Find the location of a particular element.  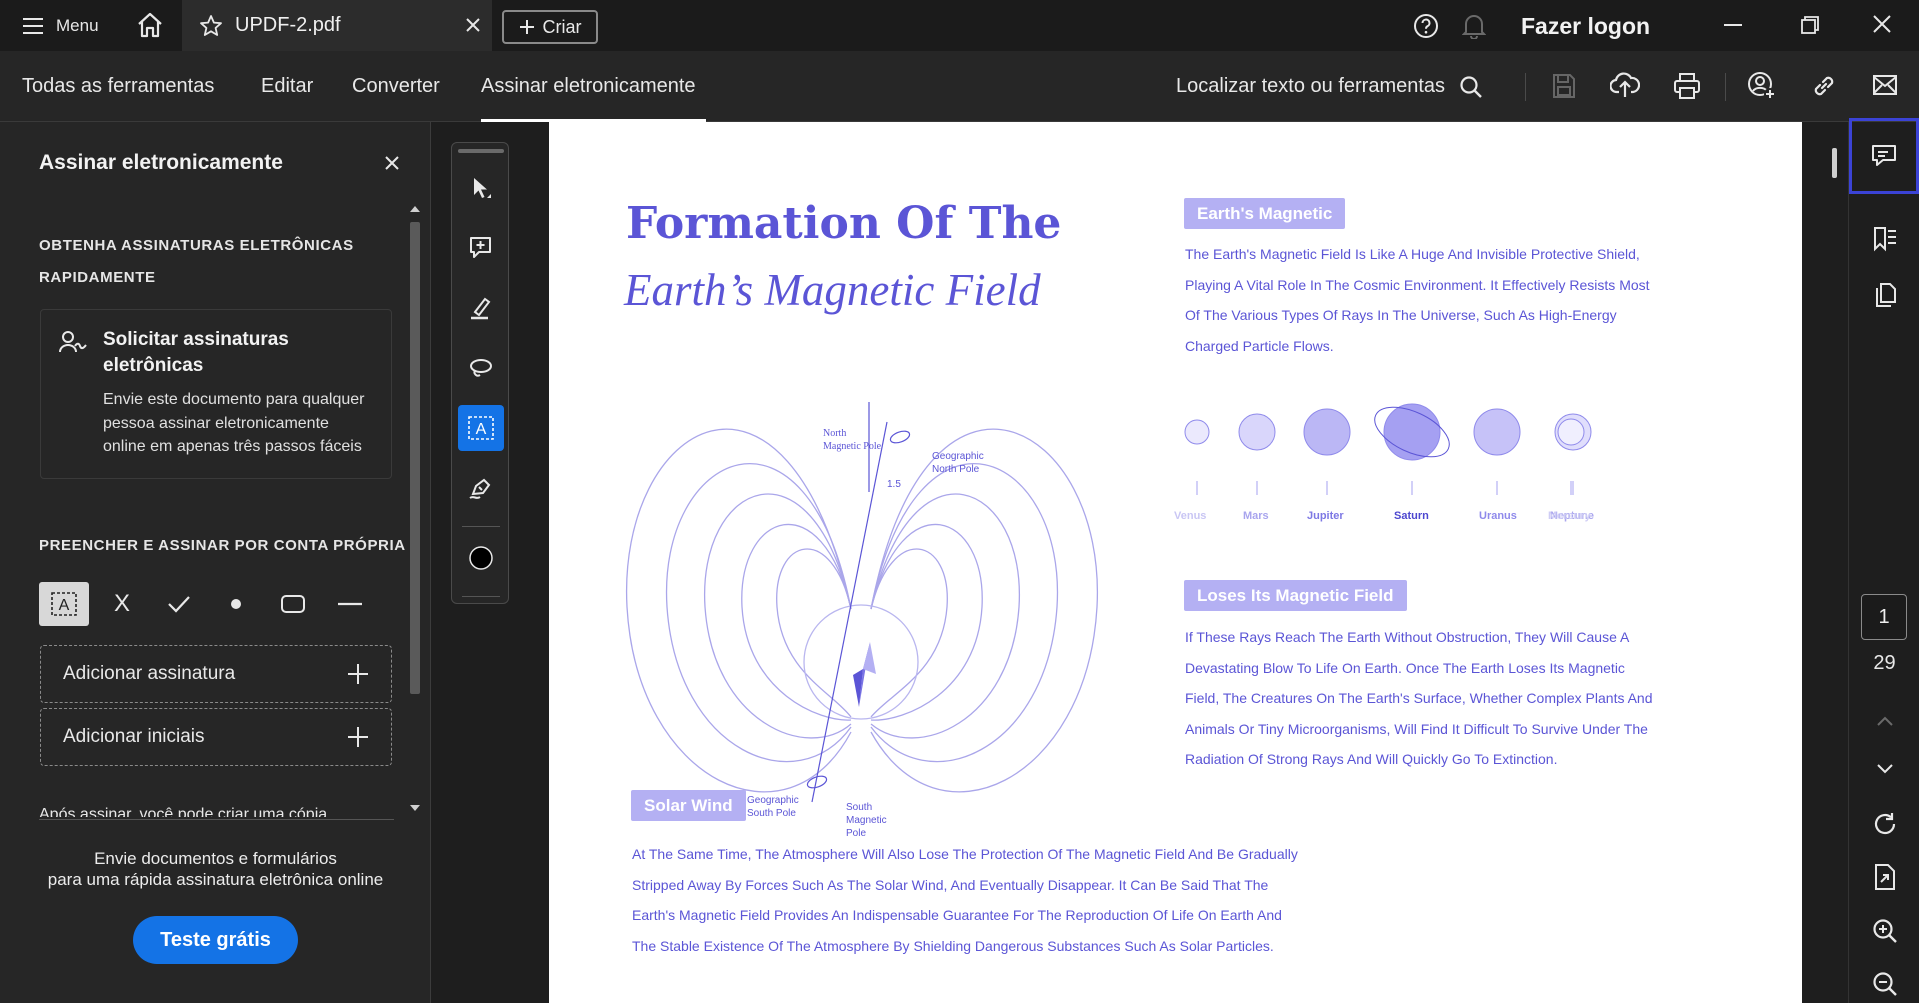

link-button is located at coordinates (1824, 86).